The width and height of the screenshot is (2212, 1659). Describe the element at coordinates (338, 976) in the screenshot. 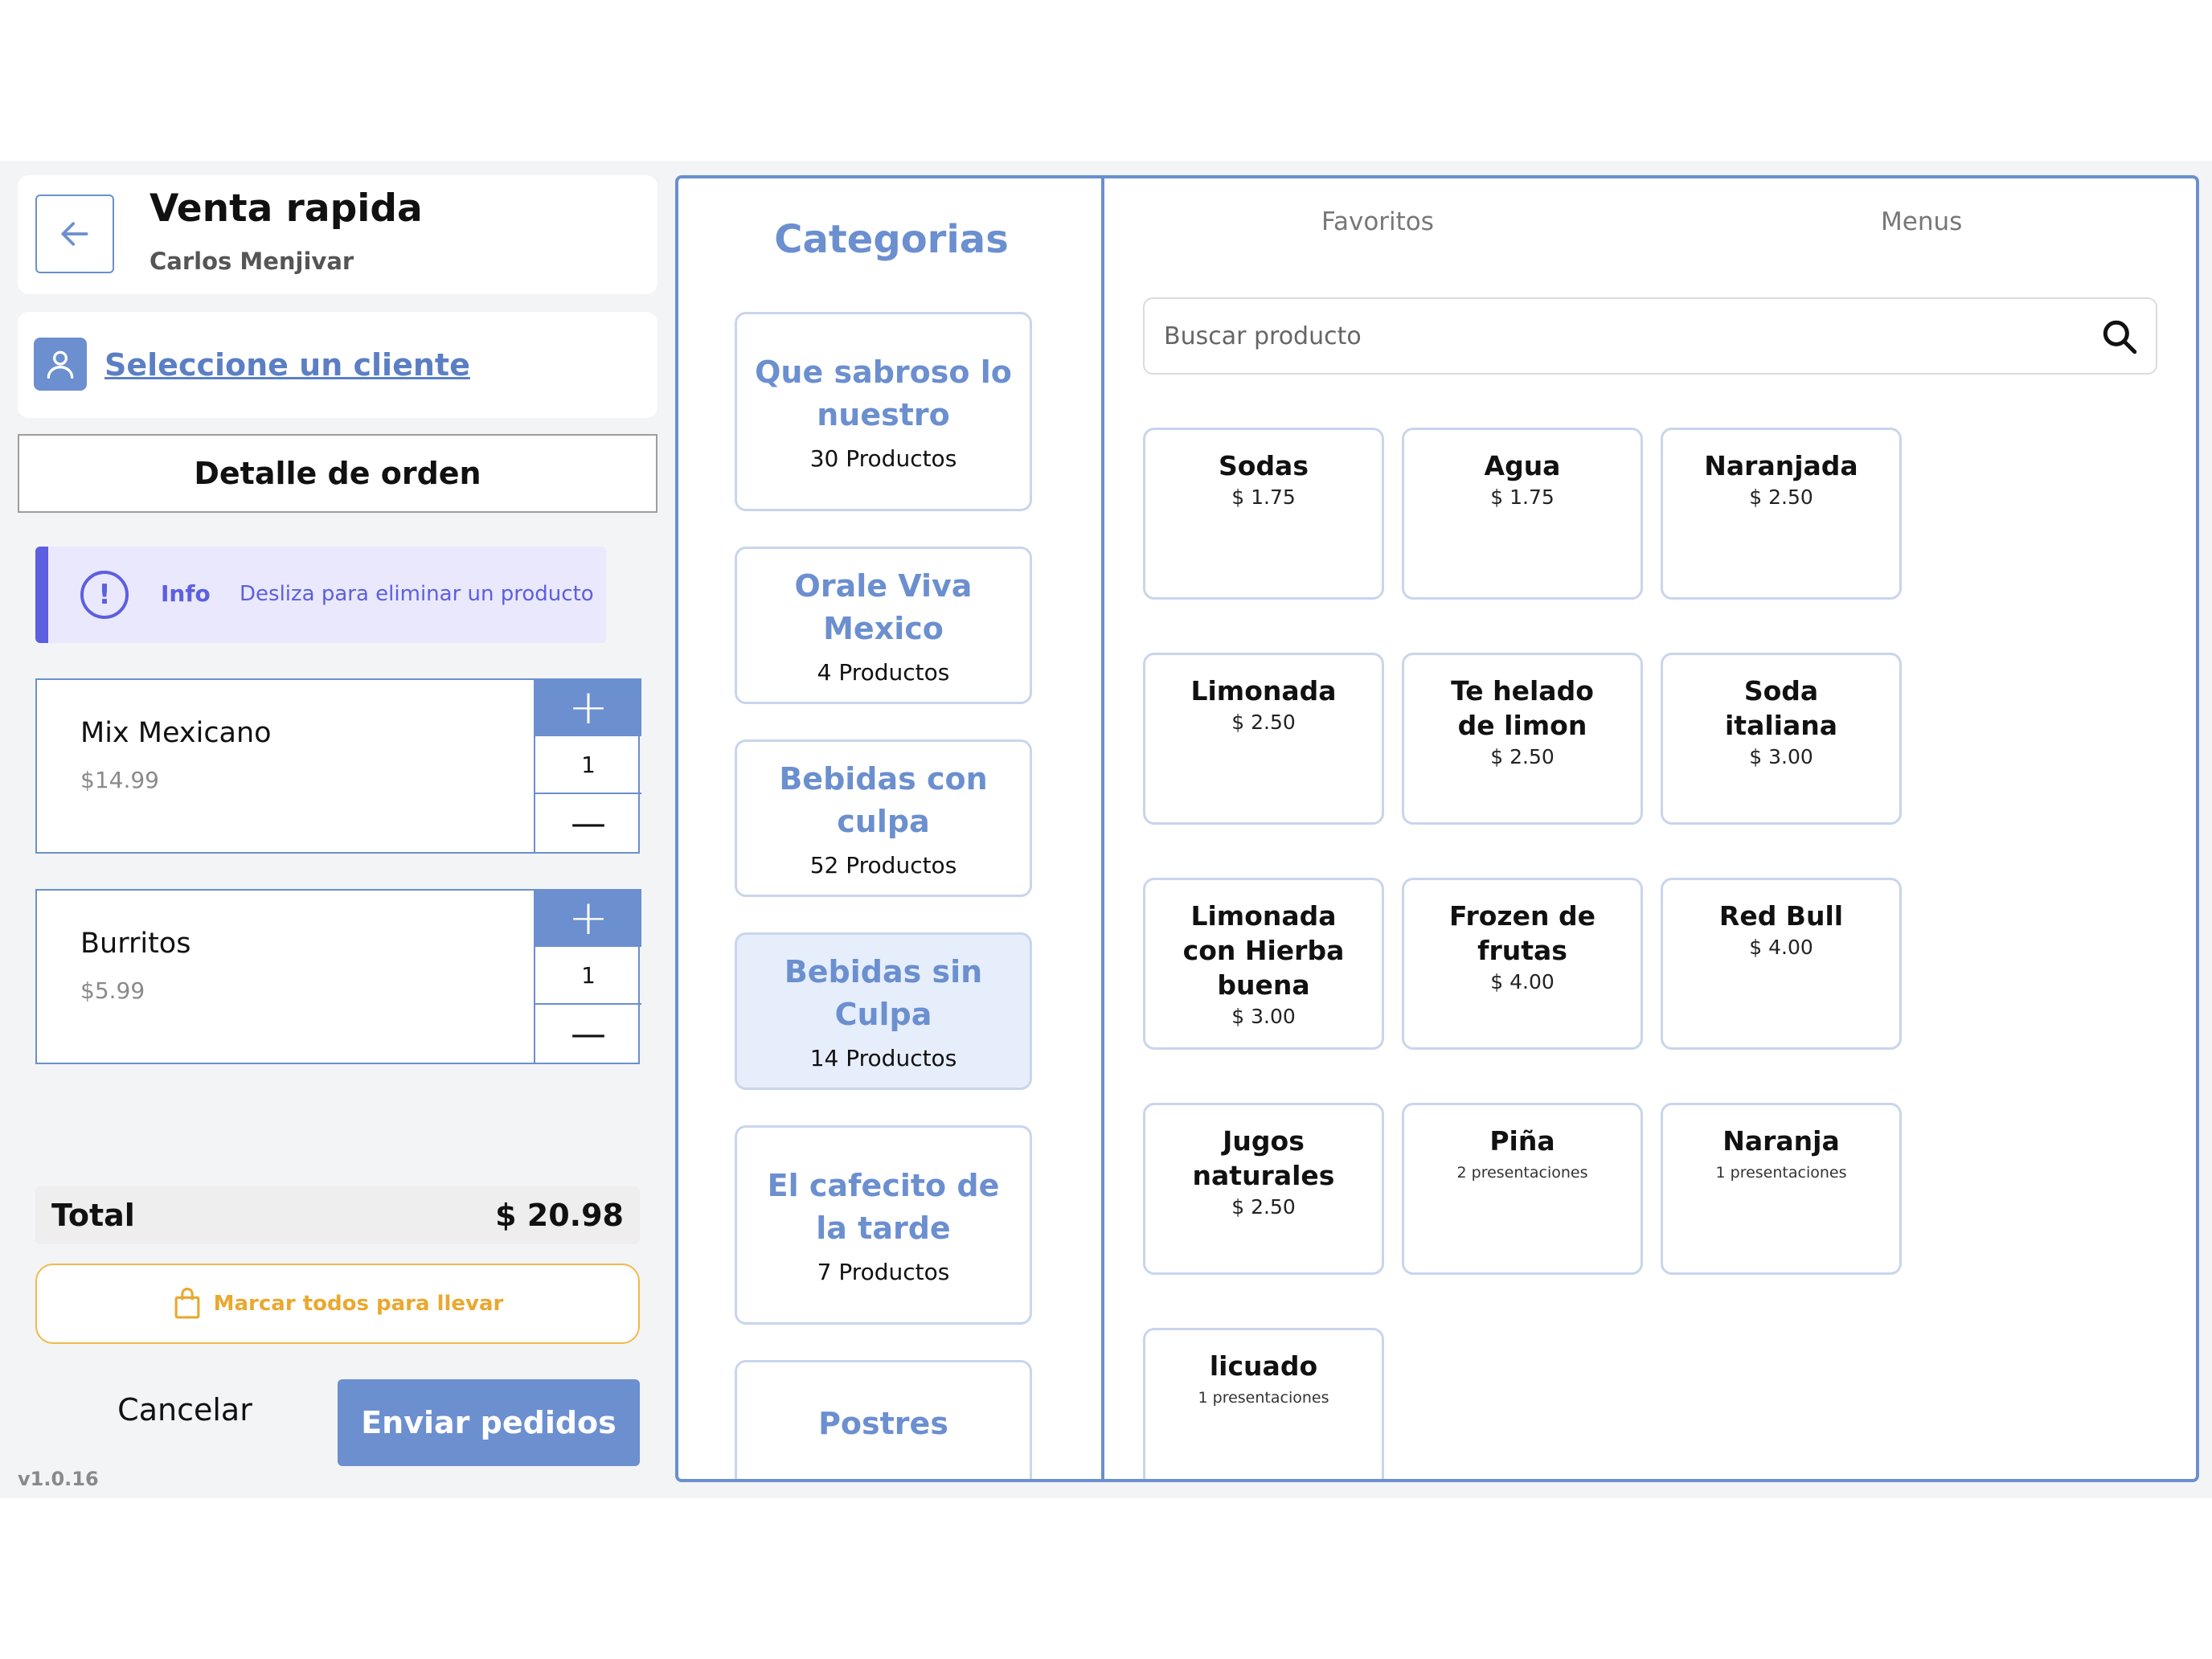

I see `order-item: Burritos $5.99 + 1 —` at that location.